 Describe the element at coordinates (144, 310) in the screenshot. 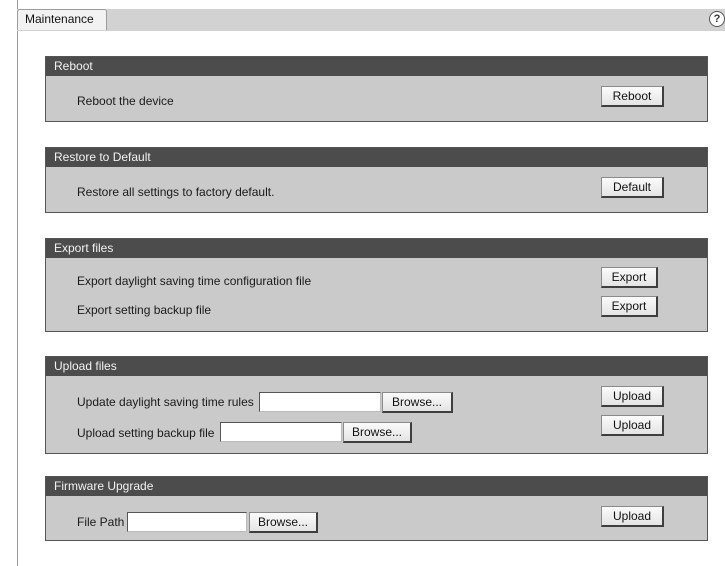

I see `export-backup-label: Export setting backup file` at that location.